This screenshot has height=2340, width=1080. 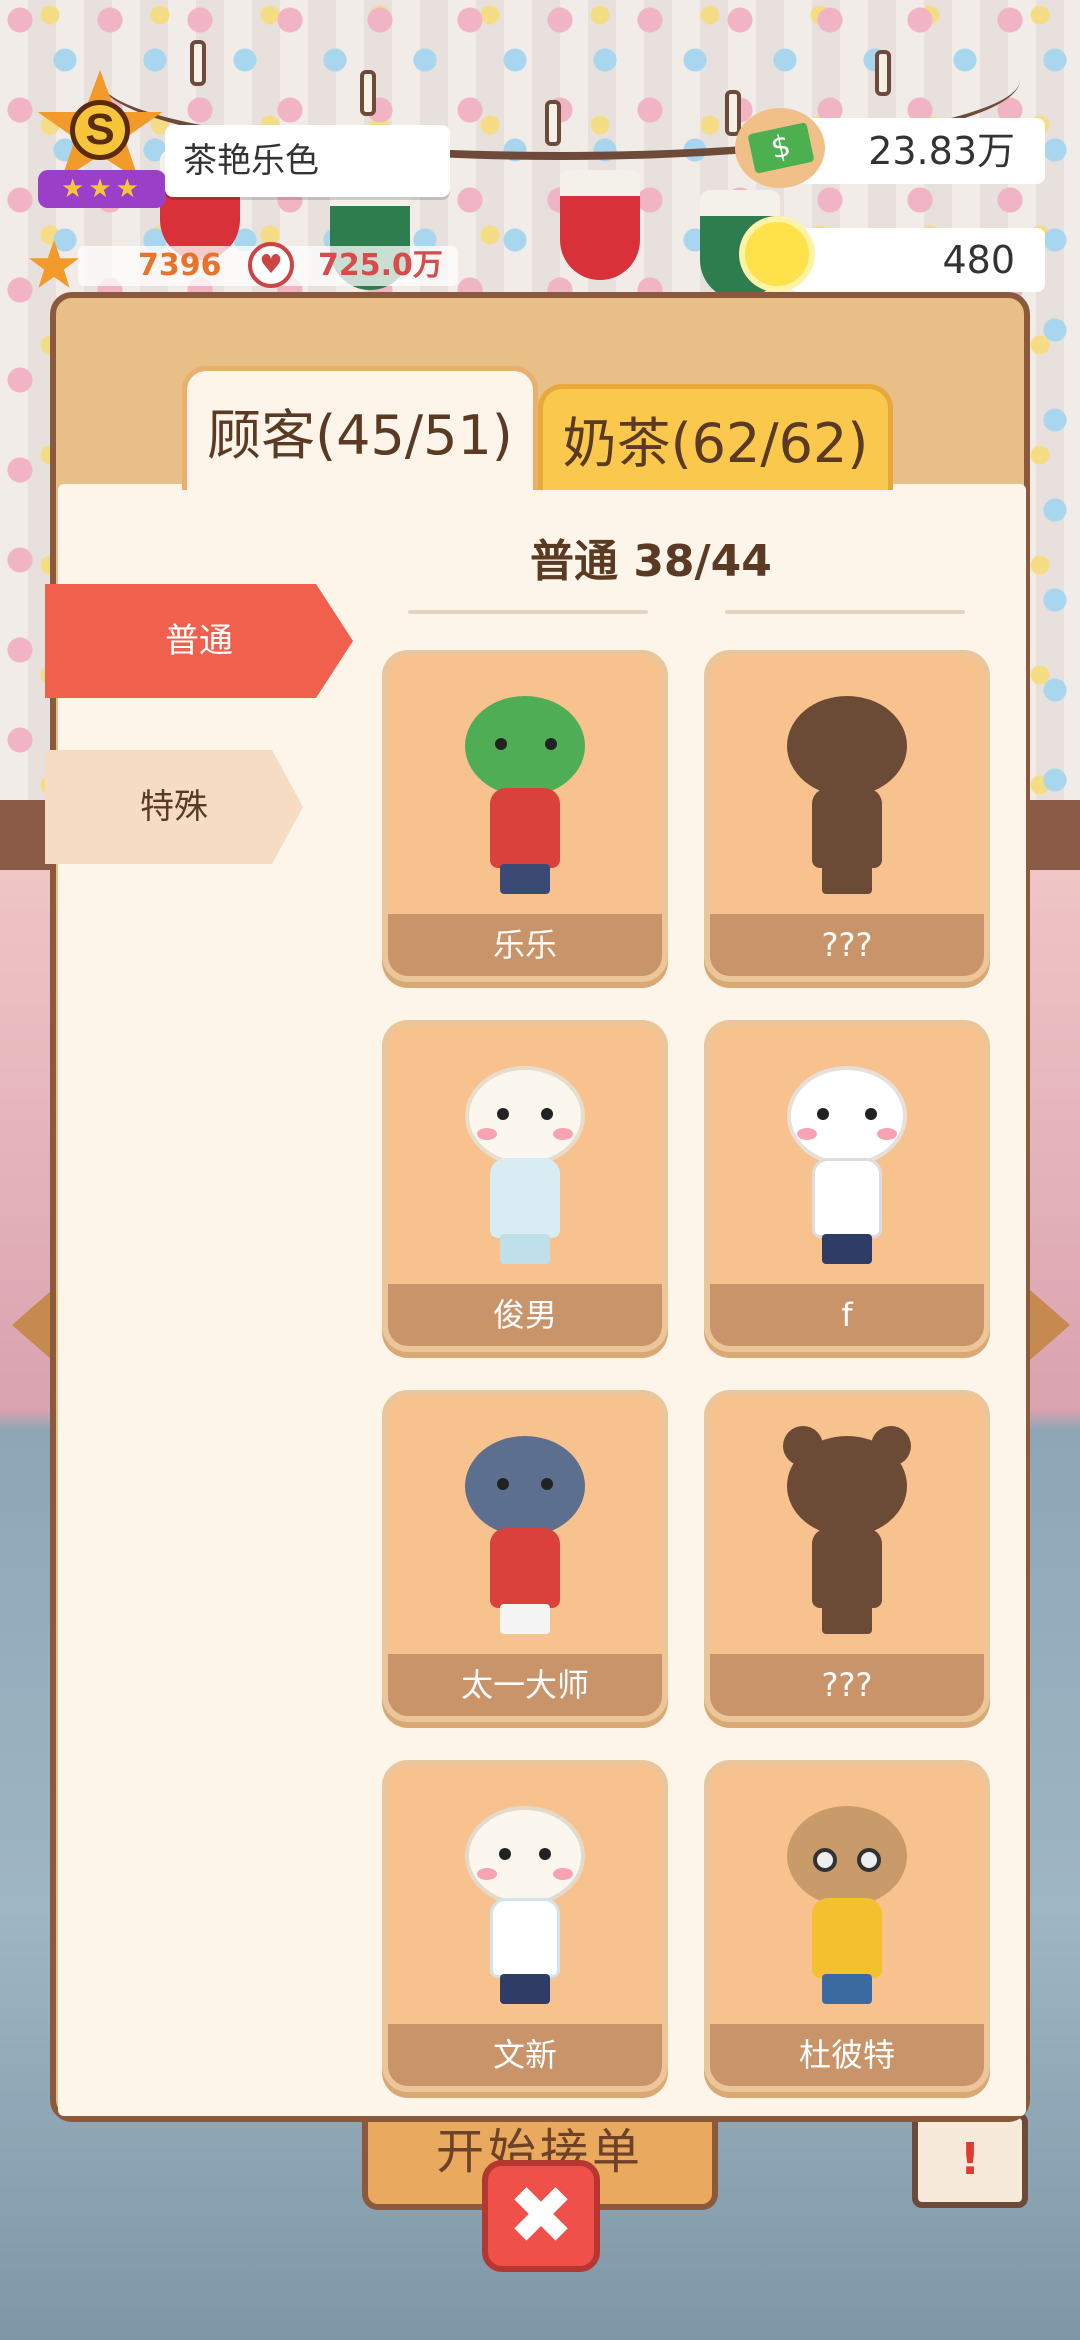 I want to click on customer-card: 文新, so click(x=525, y=1926).